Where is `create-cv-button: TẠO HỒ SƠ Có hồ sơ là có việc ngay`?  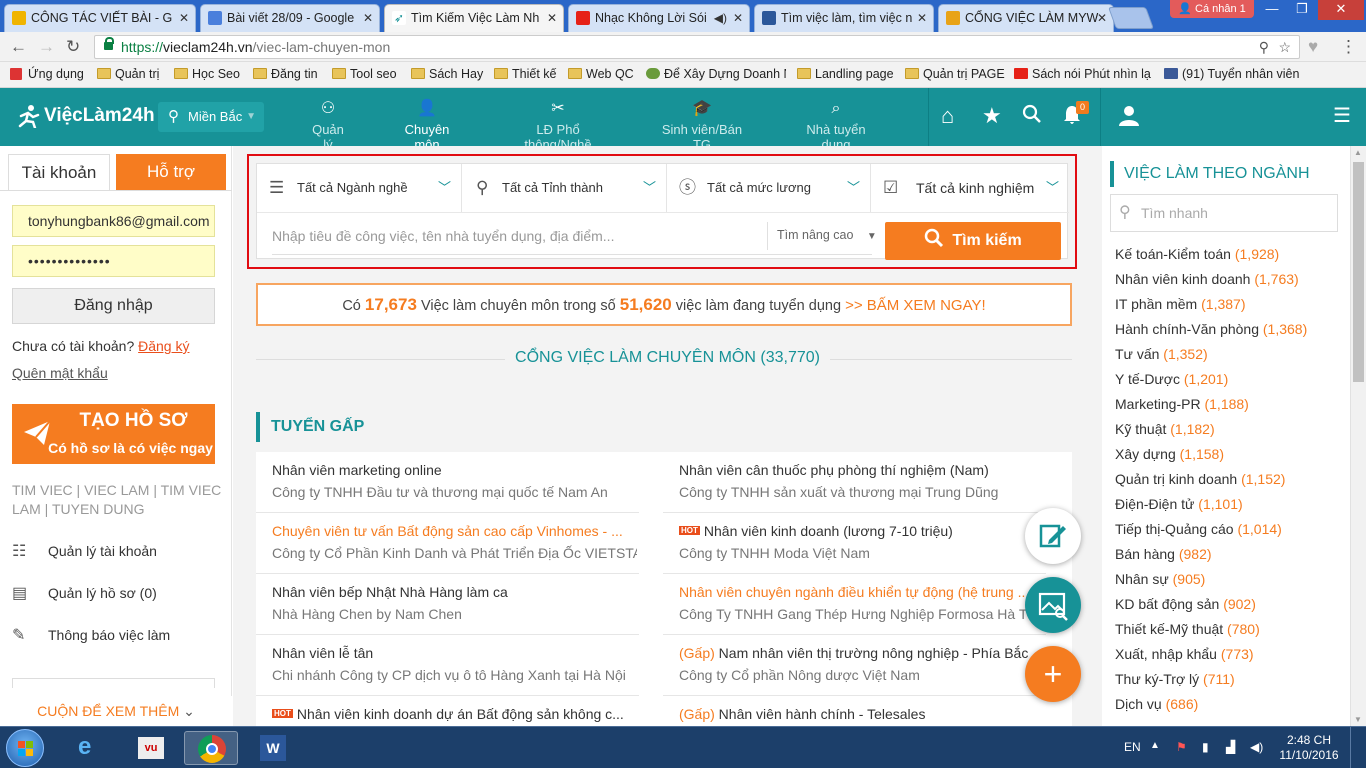 create-cv-button: TẠO HỒ SƠ Có hồ sơ là có việc ngay is located at coordinates (113, 434).